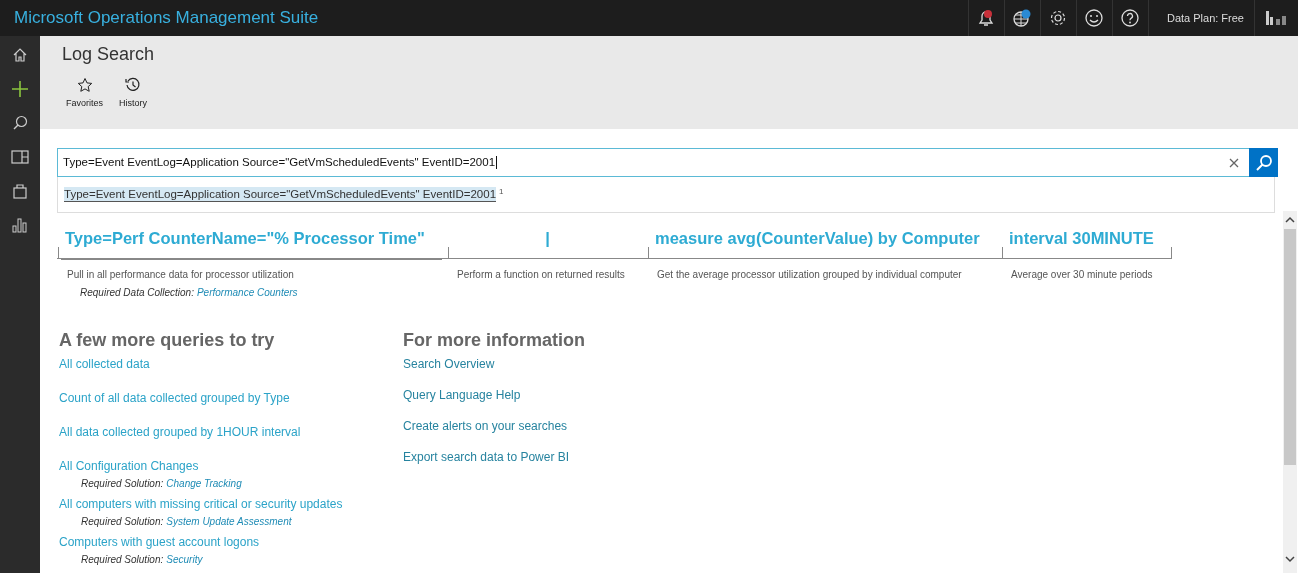 The width and height of the screenshot is (1298, 573). What do you see at coordinates (494, 426) in the screenshot?
I see `info-link: Create alerts on your searches` at bounding box center [494, 426].